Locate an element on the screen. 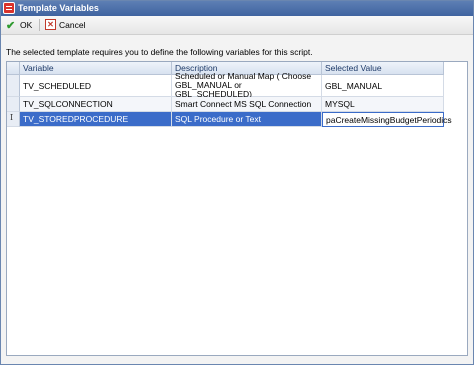  cancel-label: Cancel is located at coordinates (72, 25).